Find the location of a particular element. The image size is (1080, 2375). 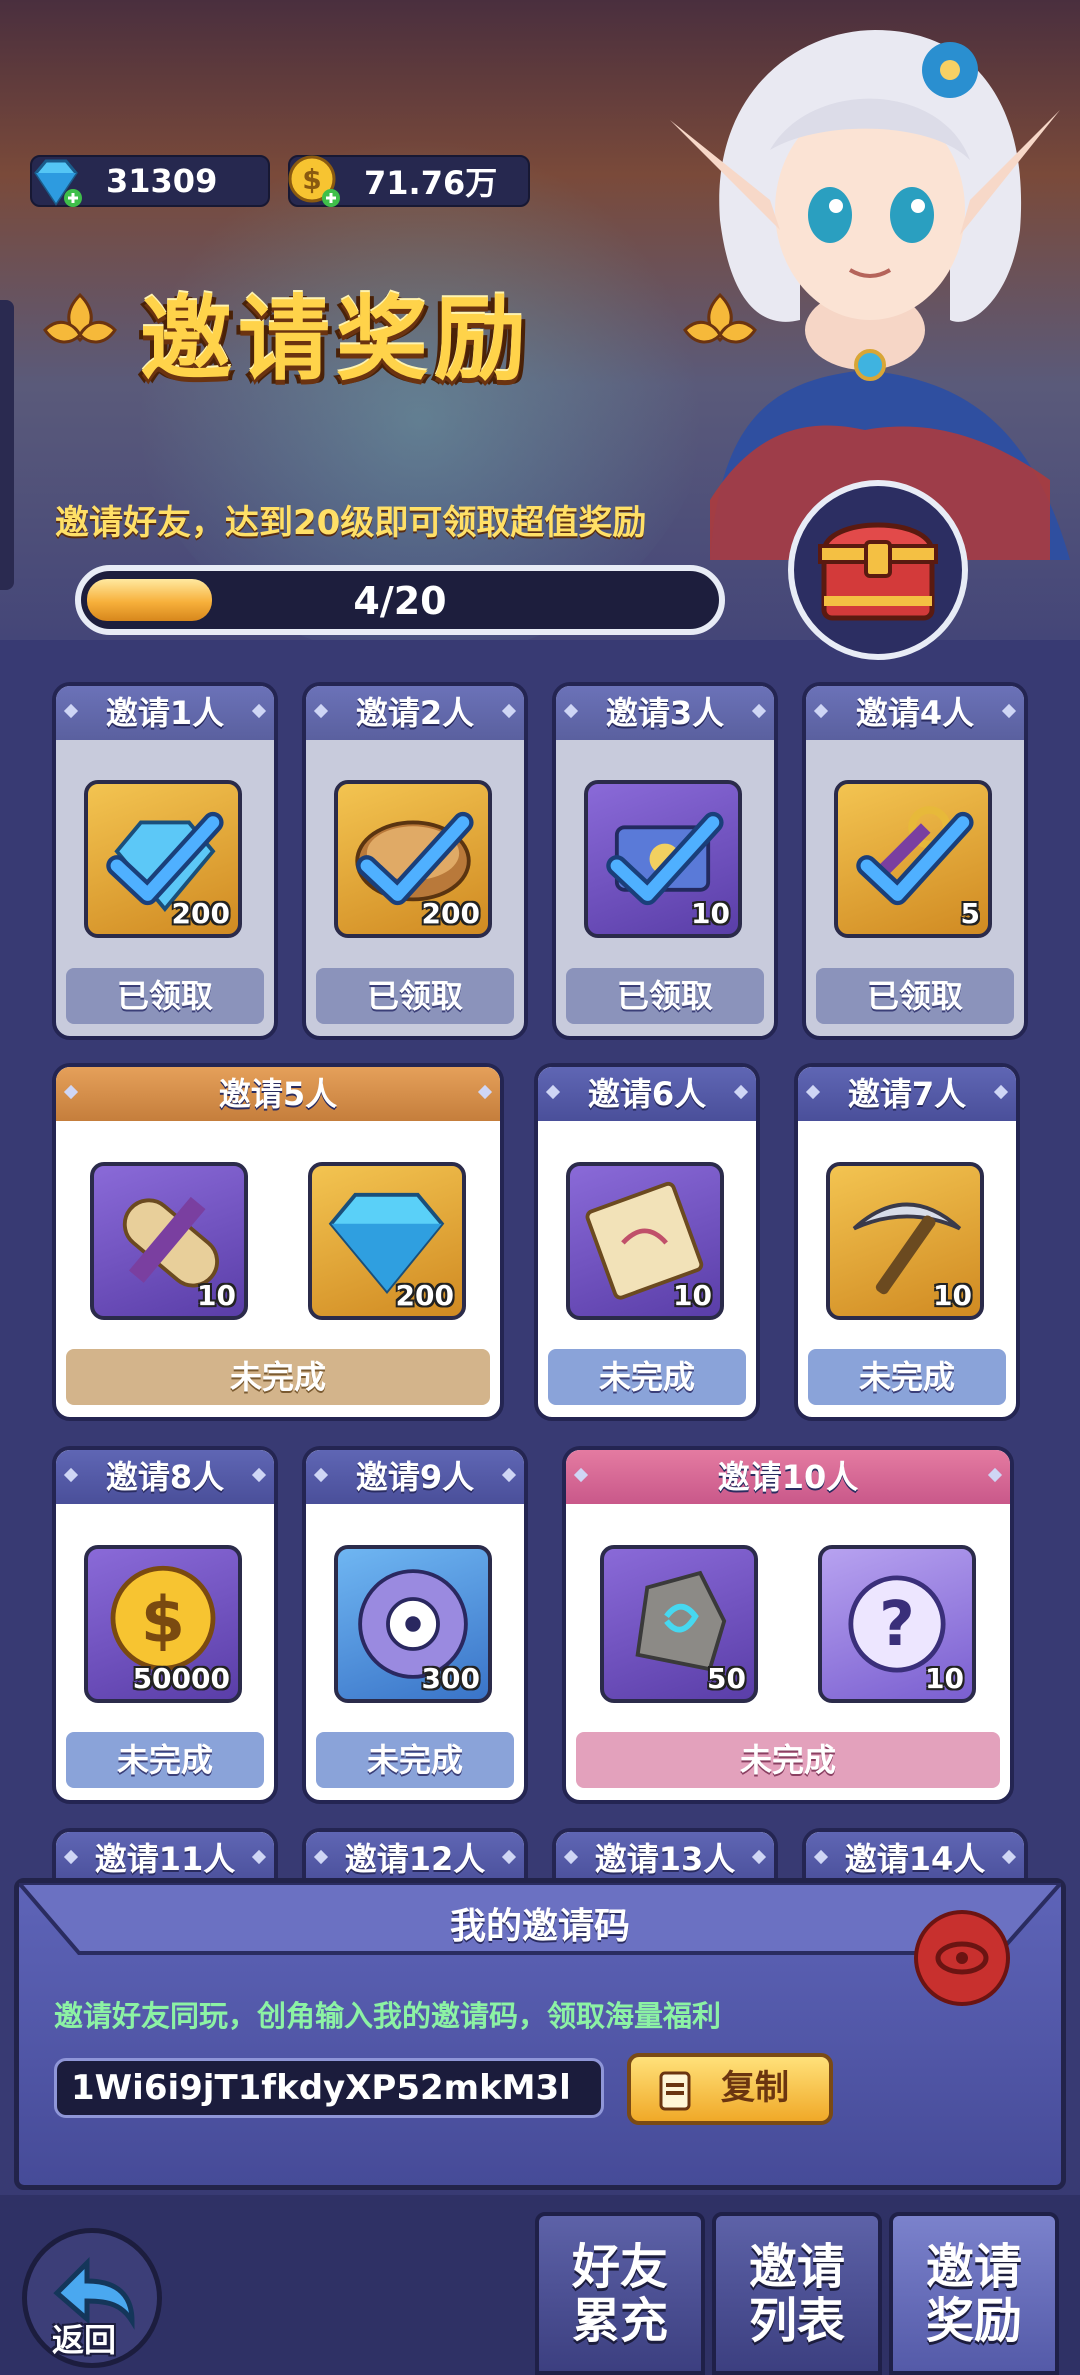

tab-label: 好友 累充 is located at coordinates (619, 2293).